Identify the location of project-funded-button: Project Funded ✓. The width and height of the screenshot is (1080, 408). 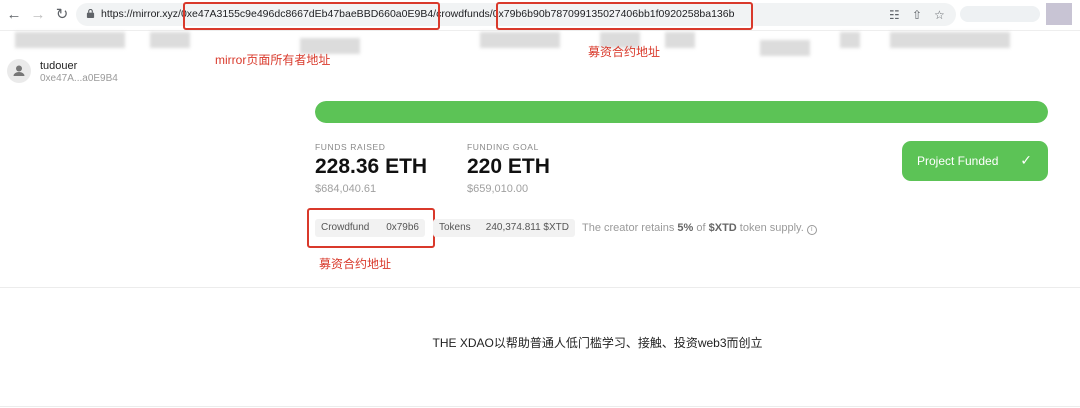
(975, 161).